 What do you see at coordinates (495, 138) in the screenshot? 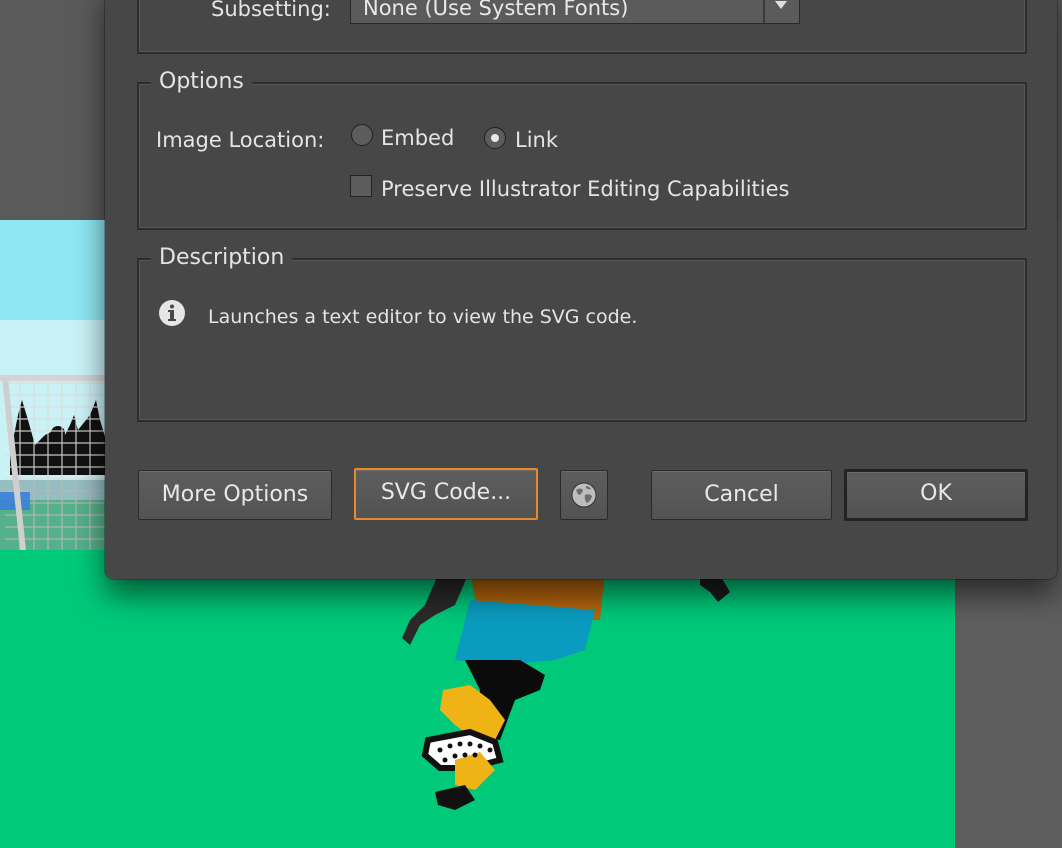
I see `link-radio` at bounding box center [495, 138].